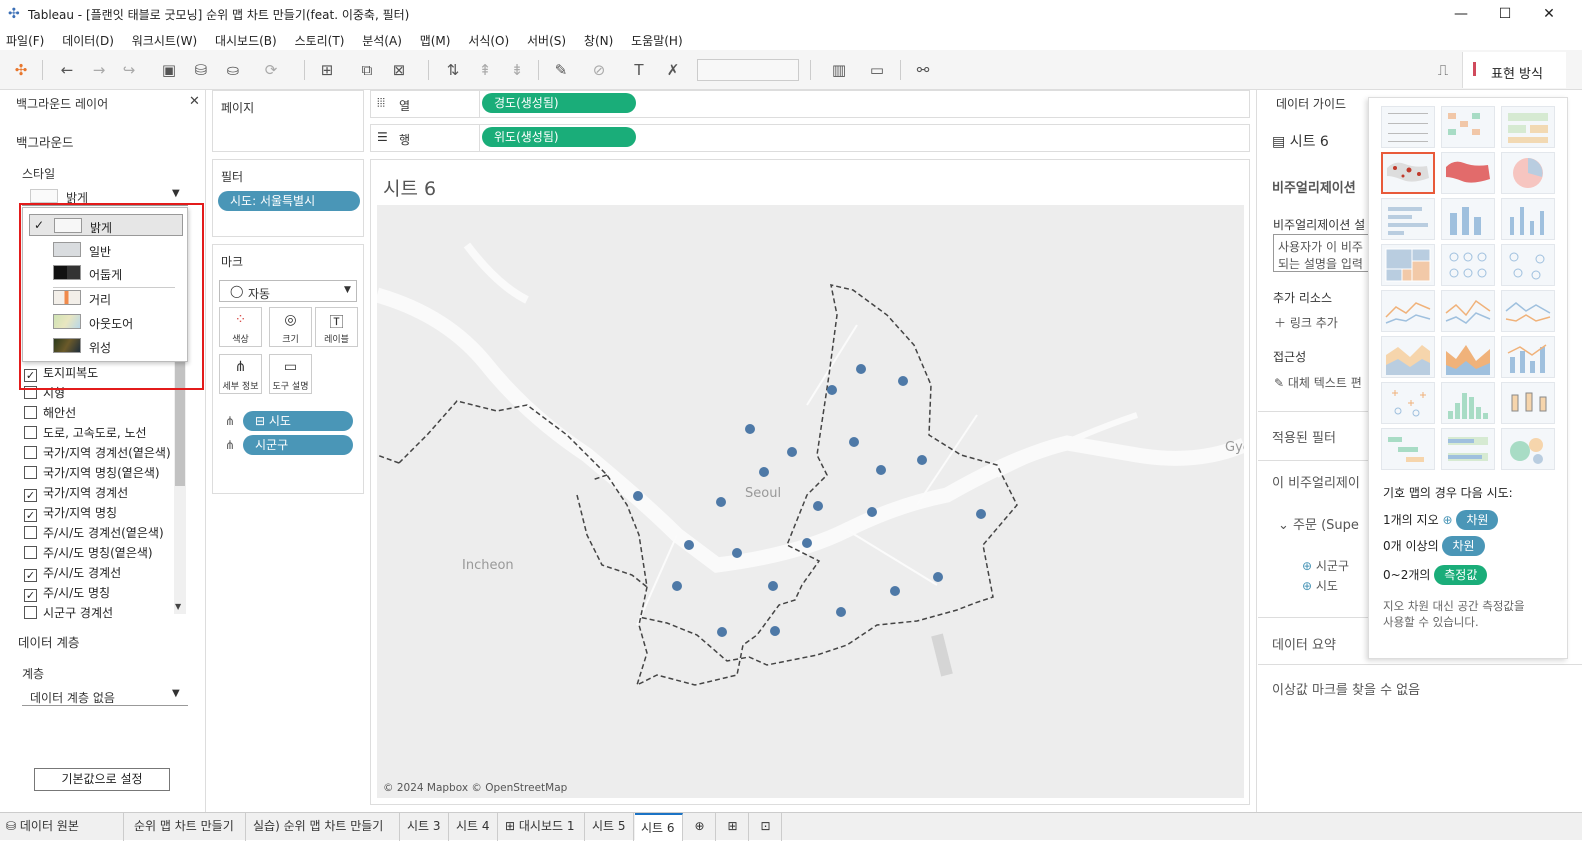  What do you see at coordinates (559, 103) in the screenshot?
I see `columns-pill-longitude: 경도(생성됨)` at bounding box center [559, 103].